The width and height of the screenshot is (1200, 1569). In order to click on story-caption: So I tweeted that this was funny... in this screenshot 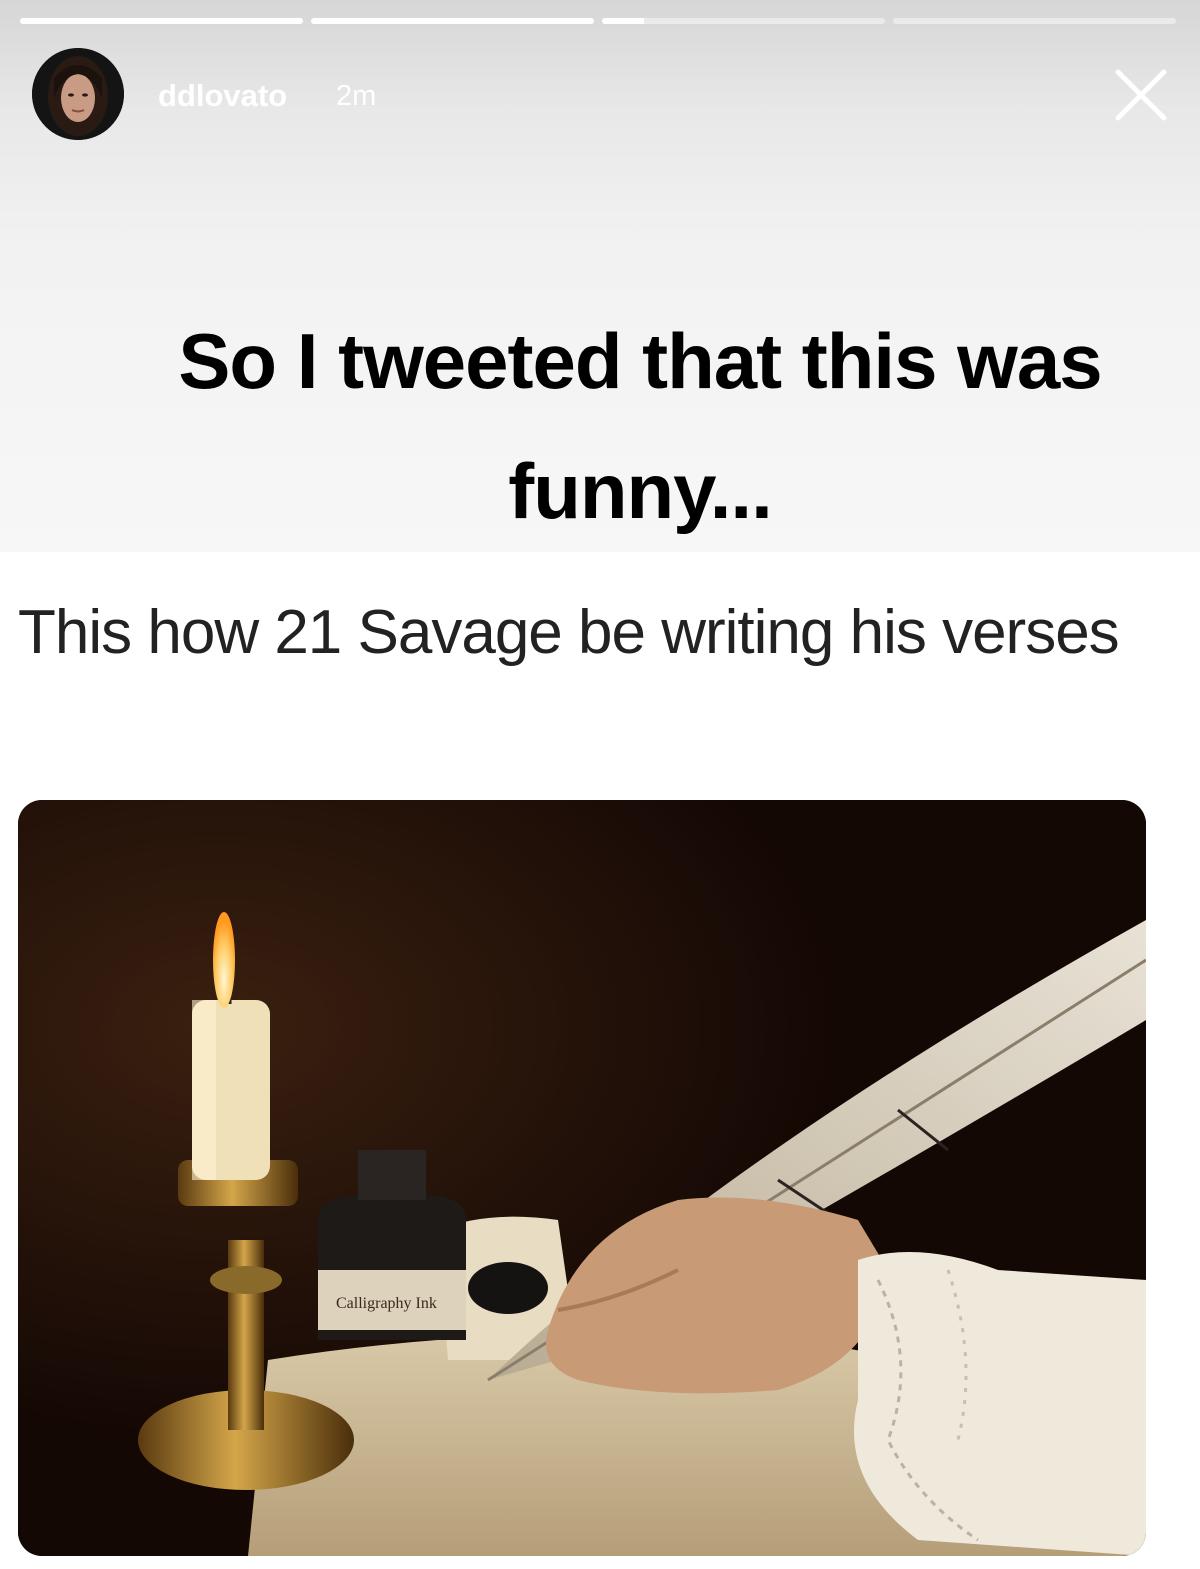, I will do `click(640, 426)`.